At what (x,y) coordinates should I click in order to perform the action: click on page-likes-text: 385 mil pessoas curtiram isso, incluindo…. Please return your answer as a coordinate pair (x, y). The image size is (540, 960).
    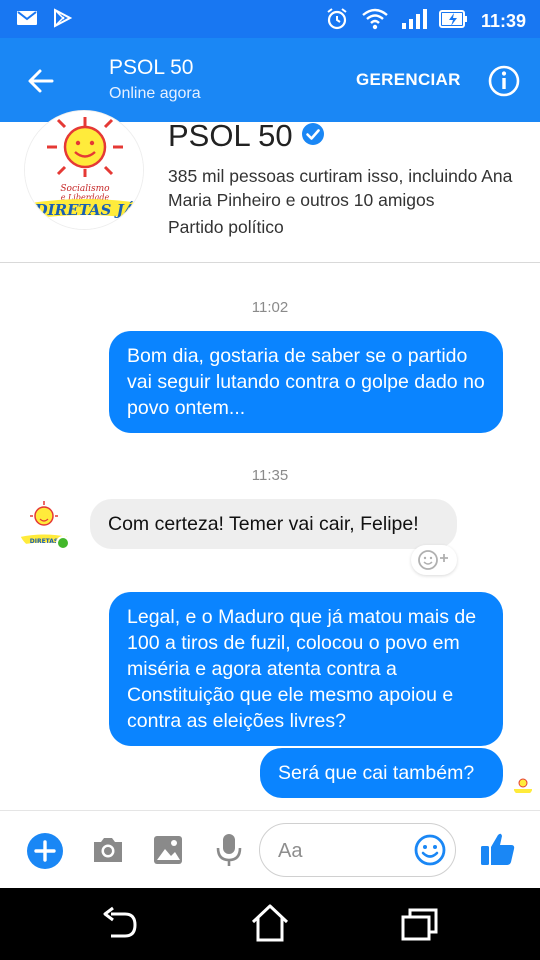
    Looking at the image, I should click on (340, 188).